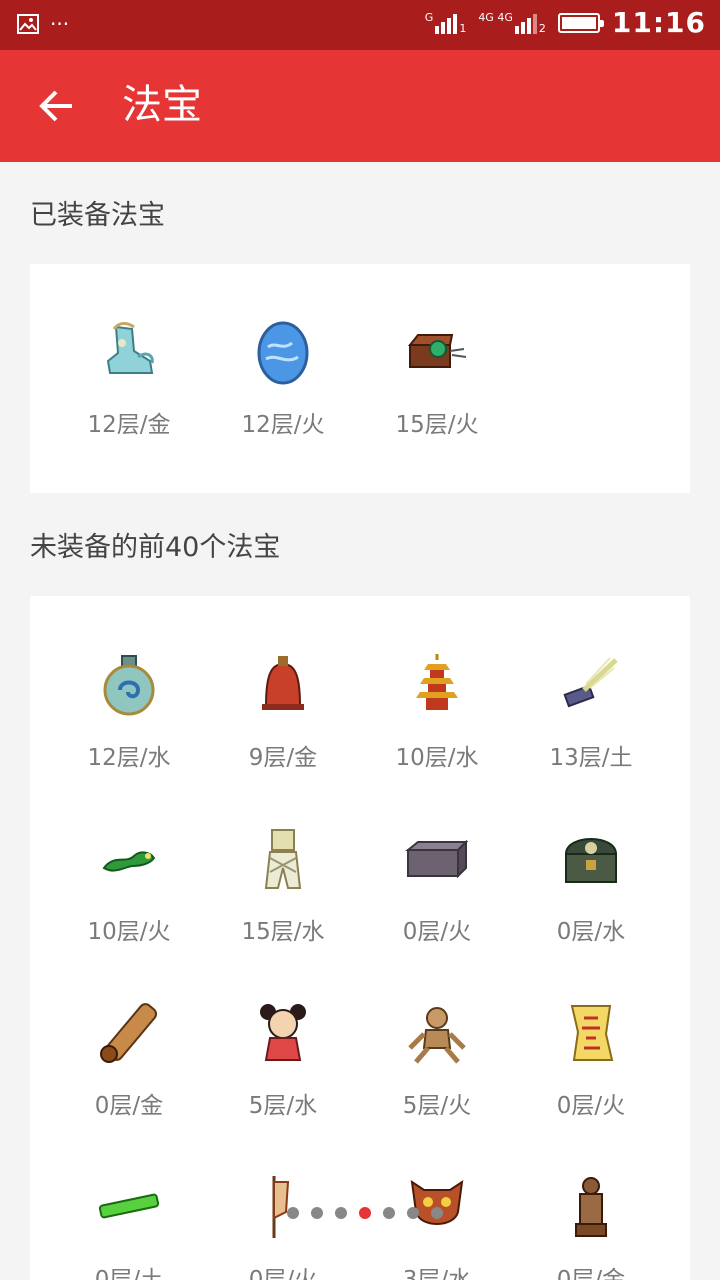 The image size is (720, 1280). What do you see at coordinates (129, 378) in the screenshot?
I see `equipped-item: 12层/金` at bounding box center [129, 378].